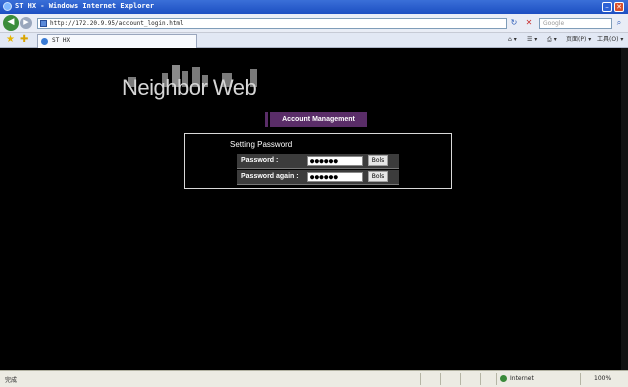 This screenshot has width=628, height=387. I want to click on address-text: http://172.20.9.95/account_login.html, so click(117, 23).